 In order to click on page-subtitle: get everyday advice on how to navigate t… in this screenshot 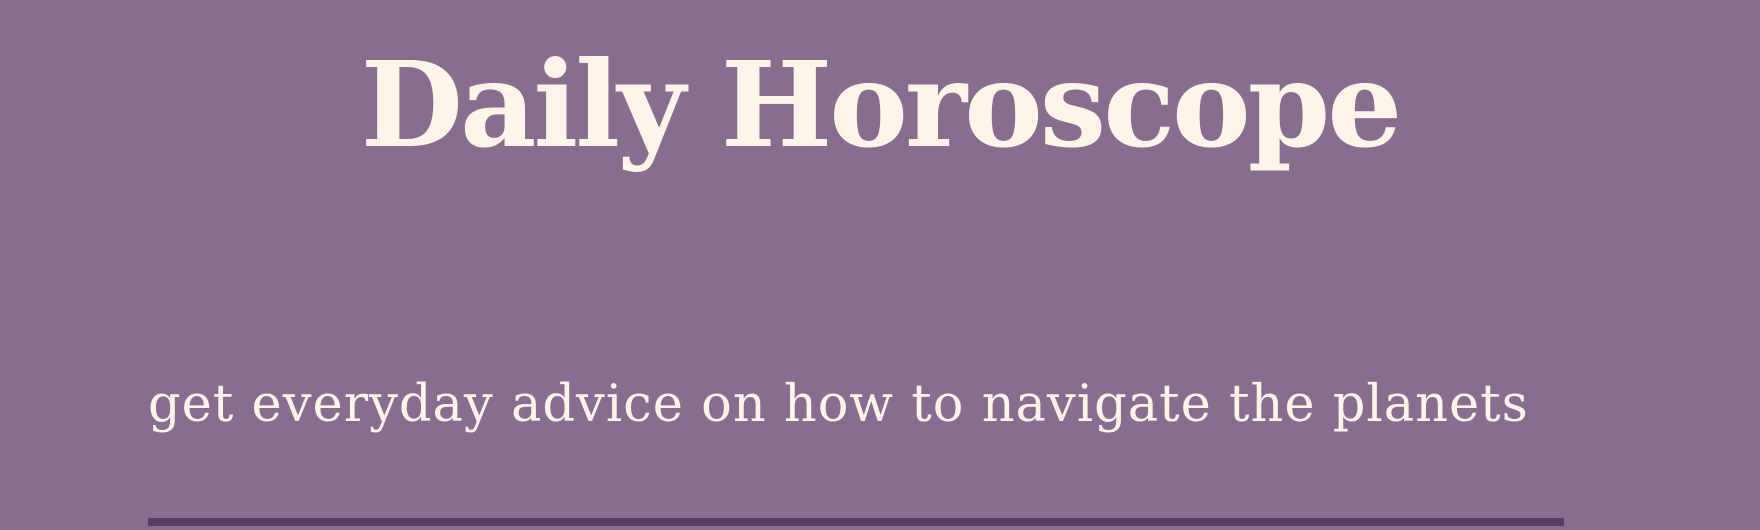, I will do `click(838, 404)`.